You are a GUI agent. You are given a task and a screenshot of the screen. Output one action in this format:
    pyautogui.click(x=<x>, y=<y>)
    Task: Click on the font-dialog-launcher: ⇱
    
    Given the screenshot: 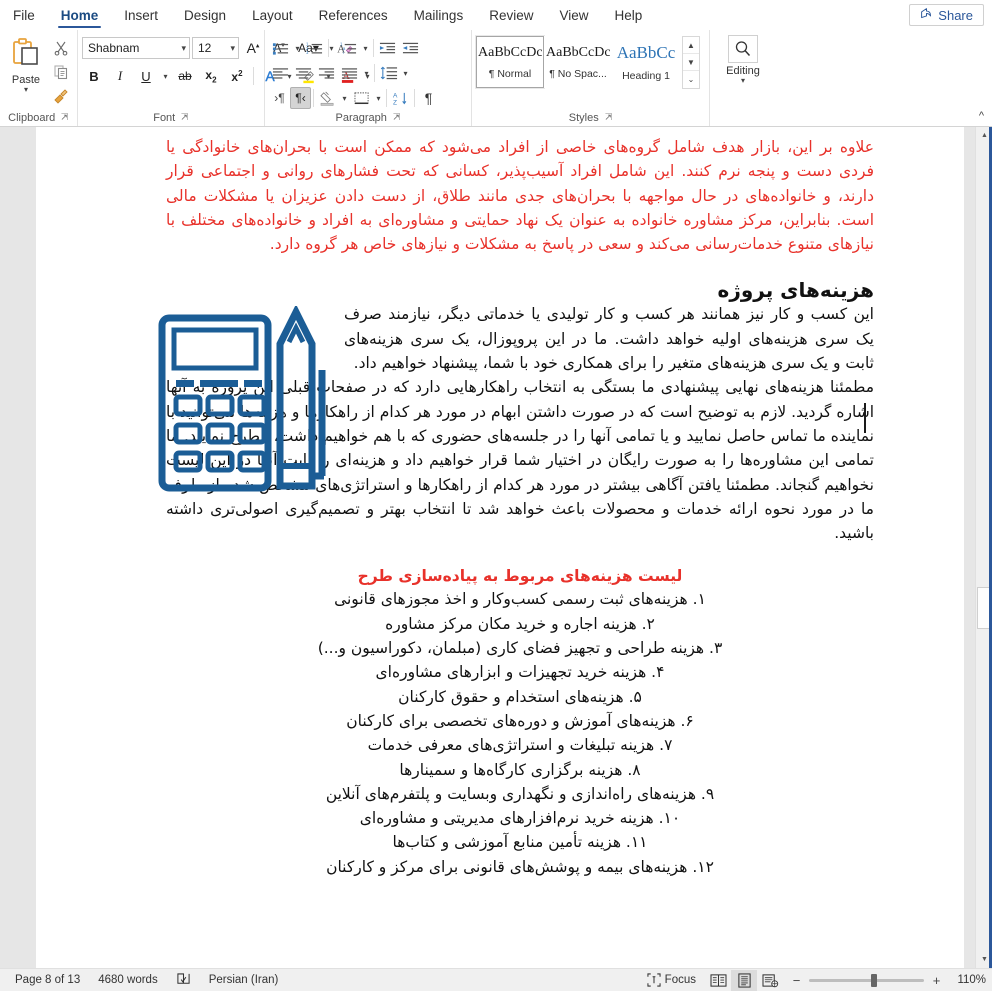 What is the action you would take?
    pyautogui.click(x=185, y=117)
    